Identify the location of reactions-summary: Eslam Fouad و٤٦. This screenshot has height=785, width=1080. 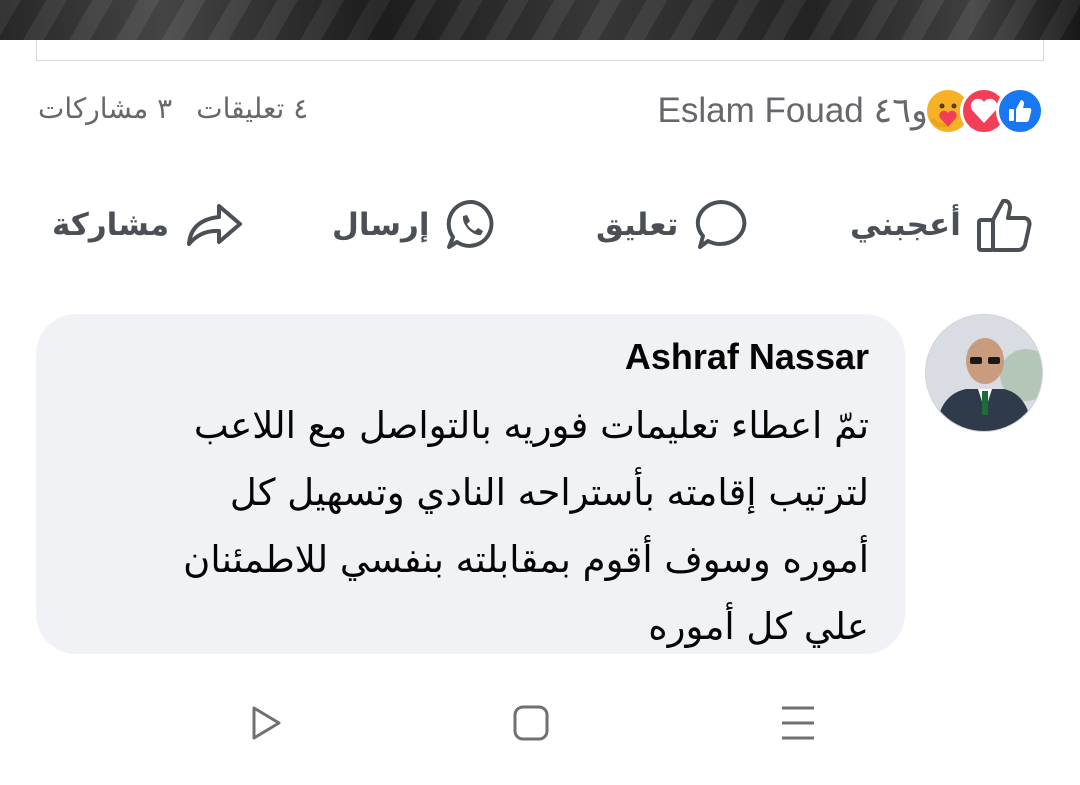
(851, 111).